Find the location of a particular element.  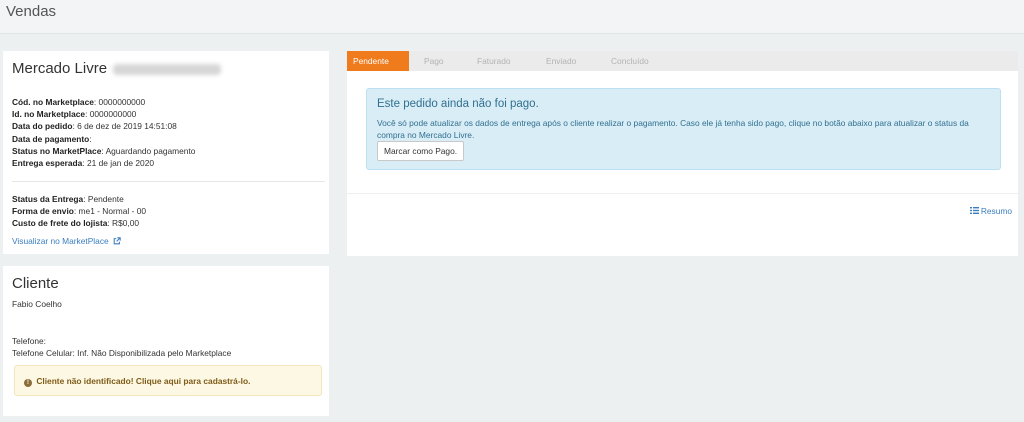

view-on-marketplace-link: Visualizar no MarketPlace is located at coordinates (66, 241).